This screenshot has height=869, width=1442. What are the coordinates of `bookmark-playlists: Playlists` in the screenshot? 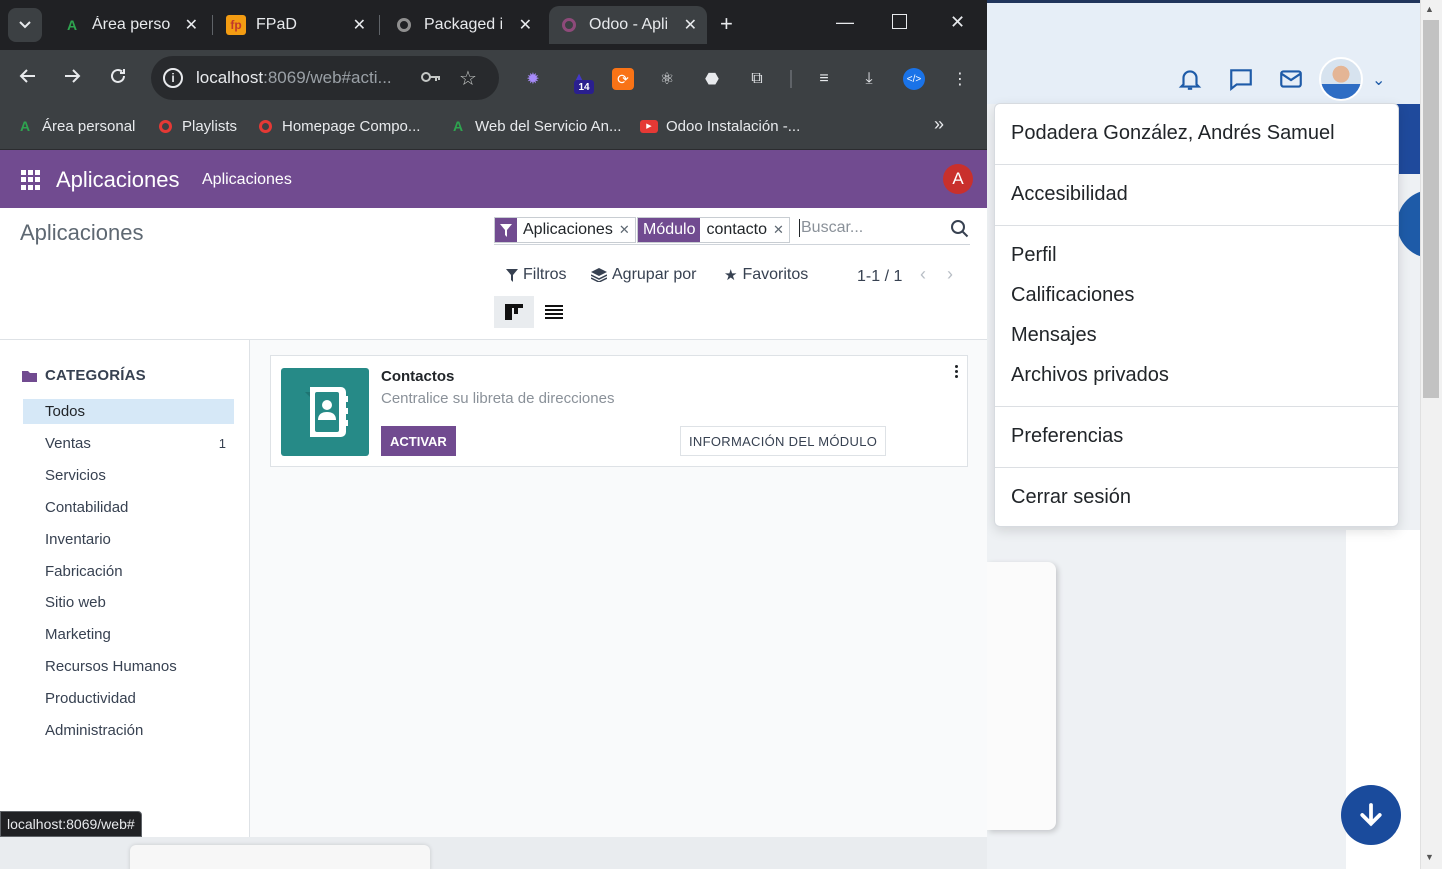 It's located at (196, 126).